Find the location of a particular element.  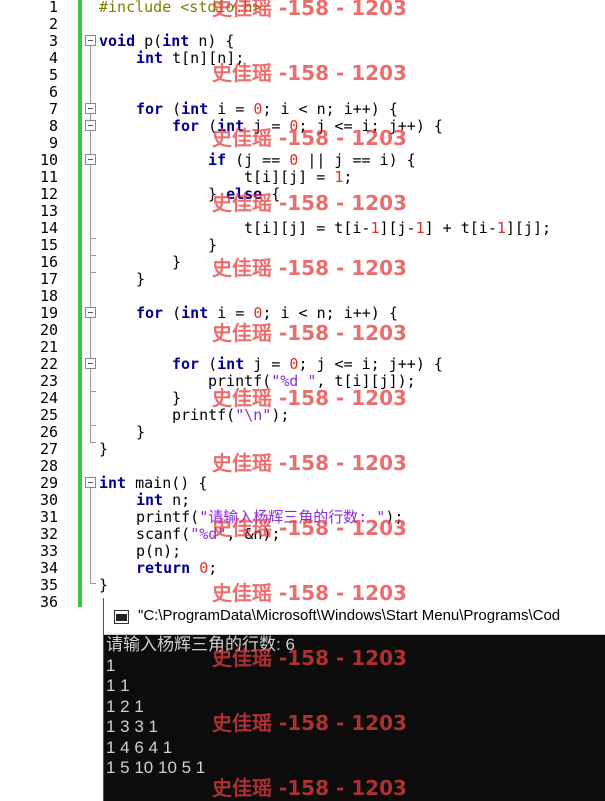

console-output-line: 1 4 6 4 1 is located at coordinates (139, 747).